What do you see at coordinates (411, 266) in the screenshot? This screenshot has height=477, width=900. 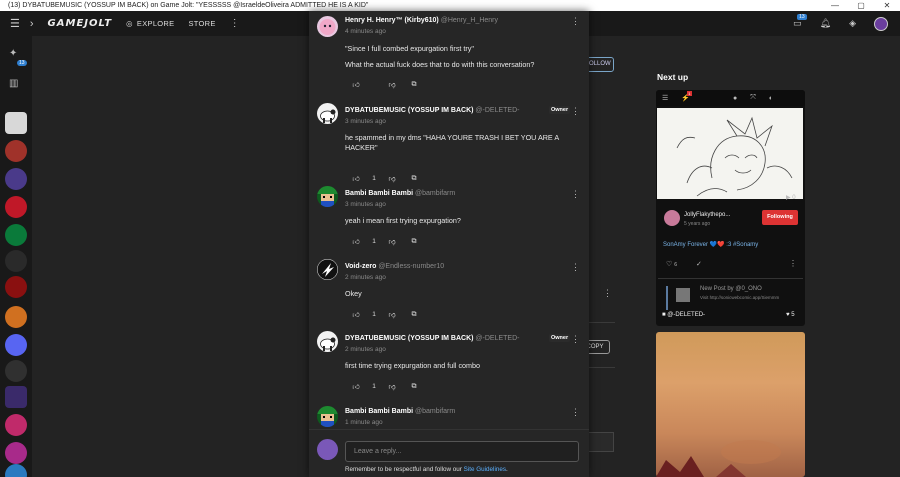 I see `username: @Endless-number10` at bounding box center [411, 266].